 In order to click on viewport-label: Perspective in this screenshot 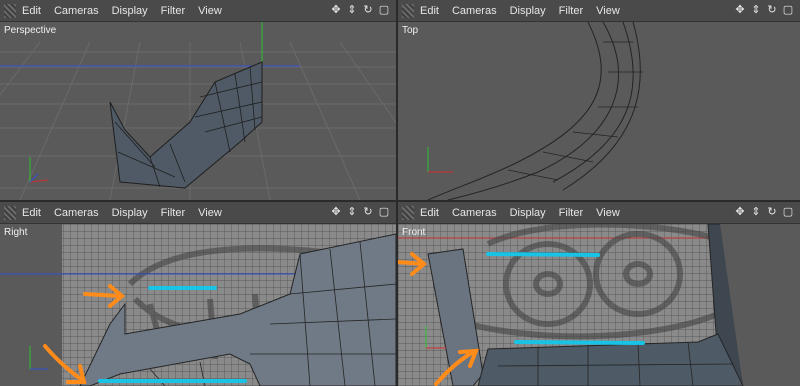, I will do `click(30, 30)`.